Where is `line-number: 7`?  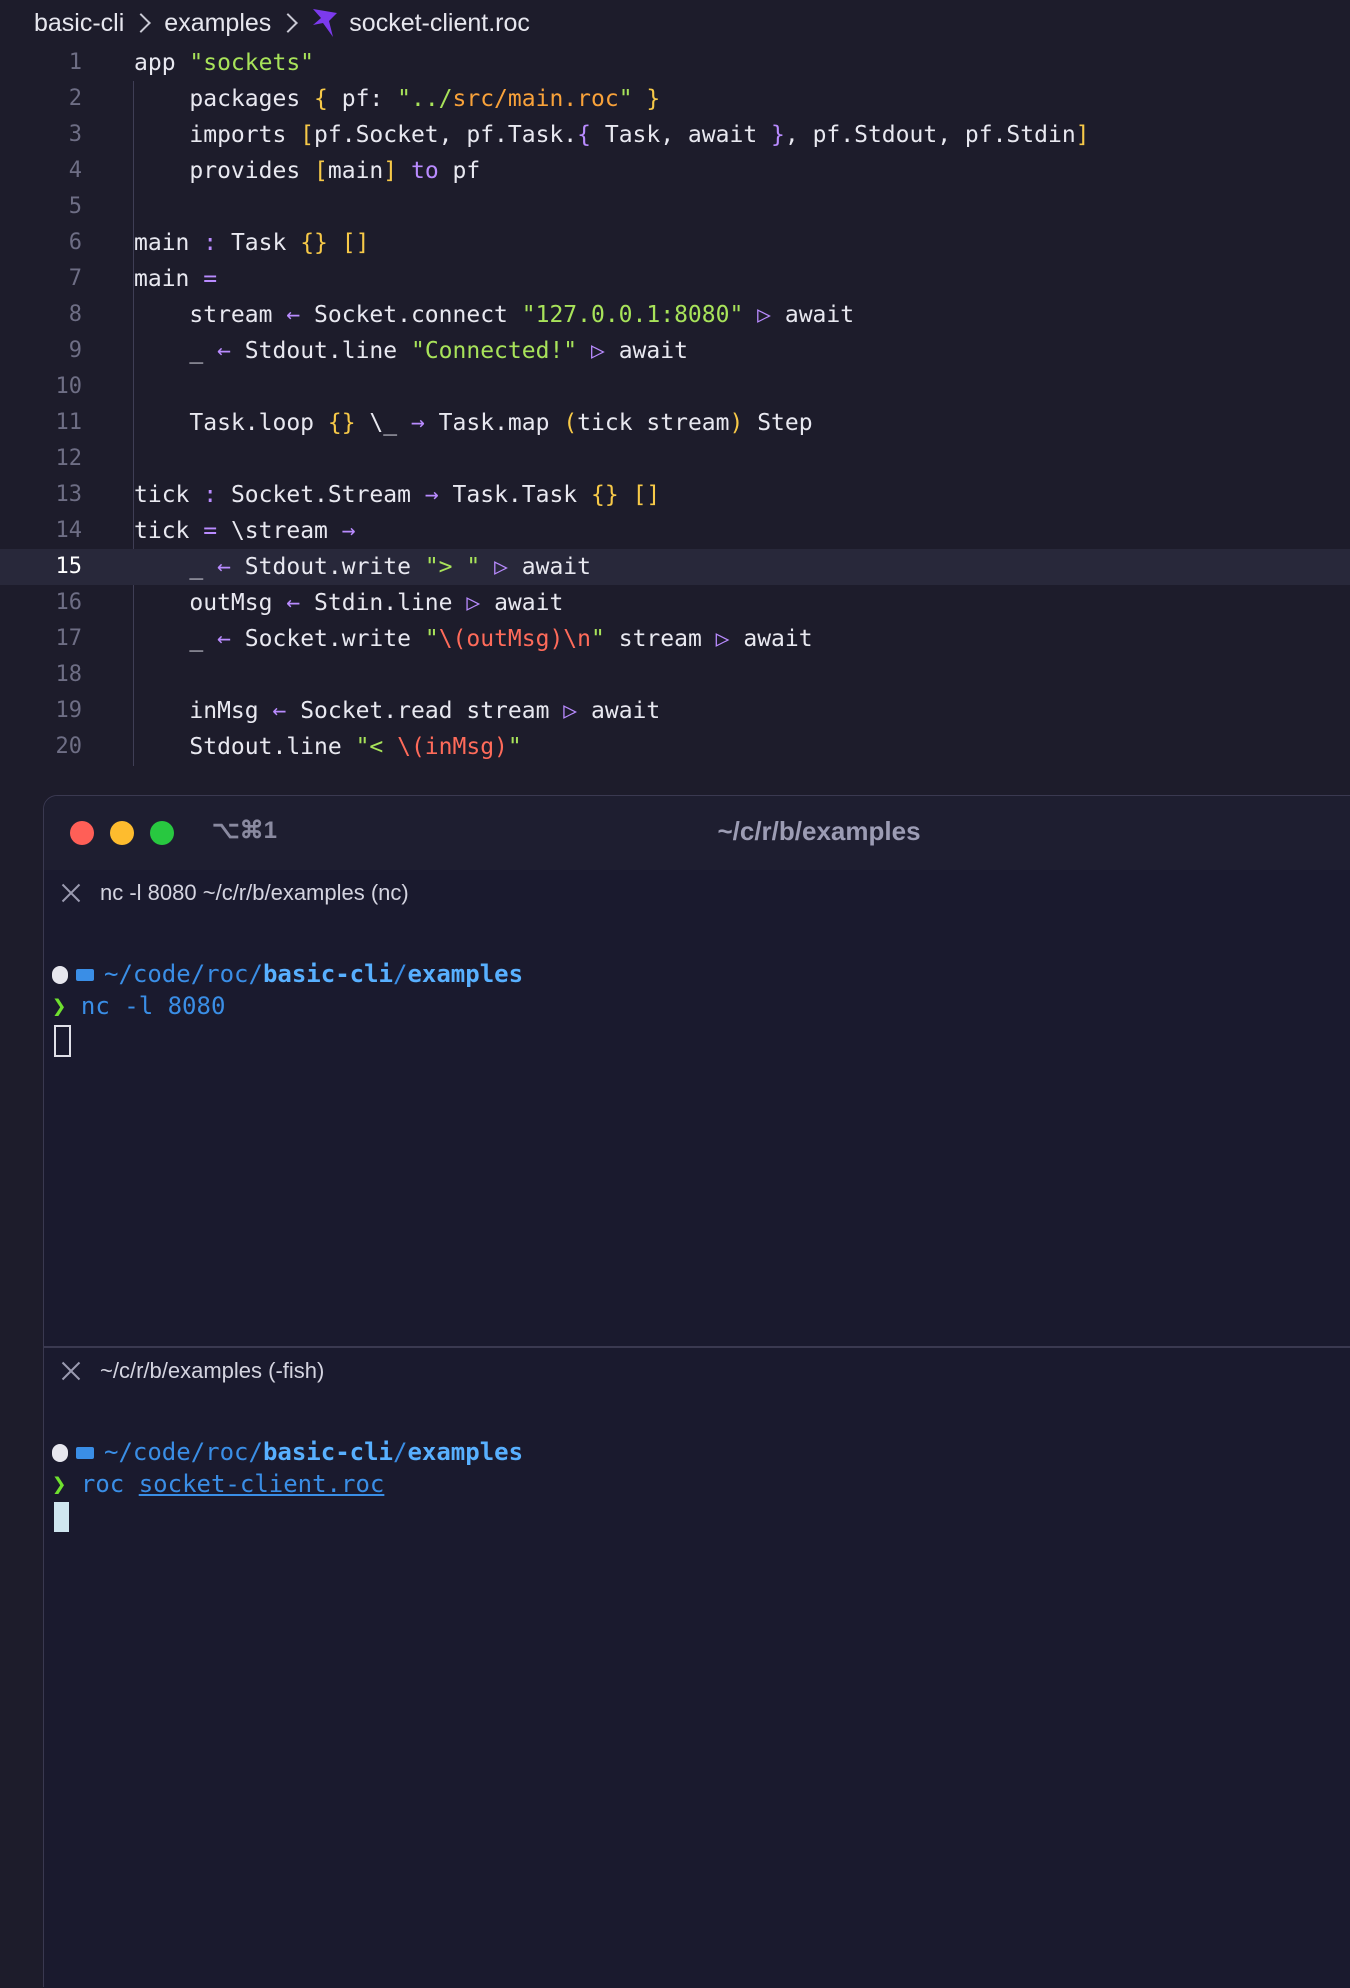 line-number: 7 is located at coordinates (75, 278).